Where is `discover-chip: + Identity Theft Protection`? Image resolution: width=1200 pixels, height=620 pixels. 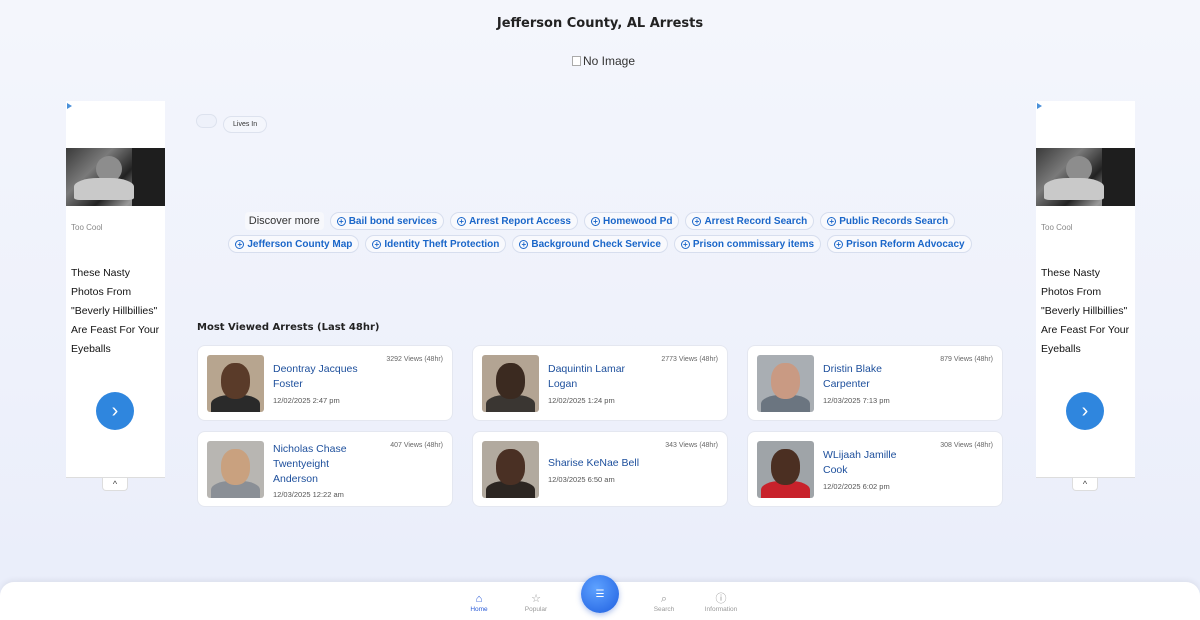
discover-chip: + Identity Theft Protection is located at coordinates (436, 244).